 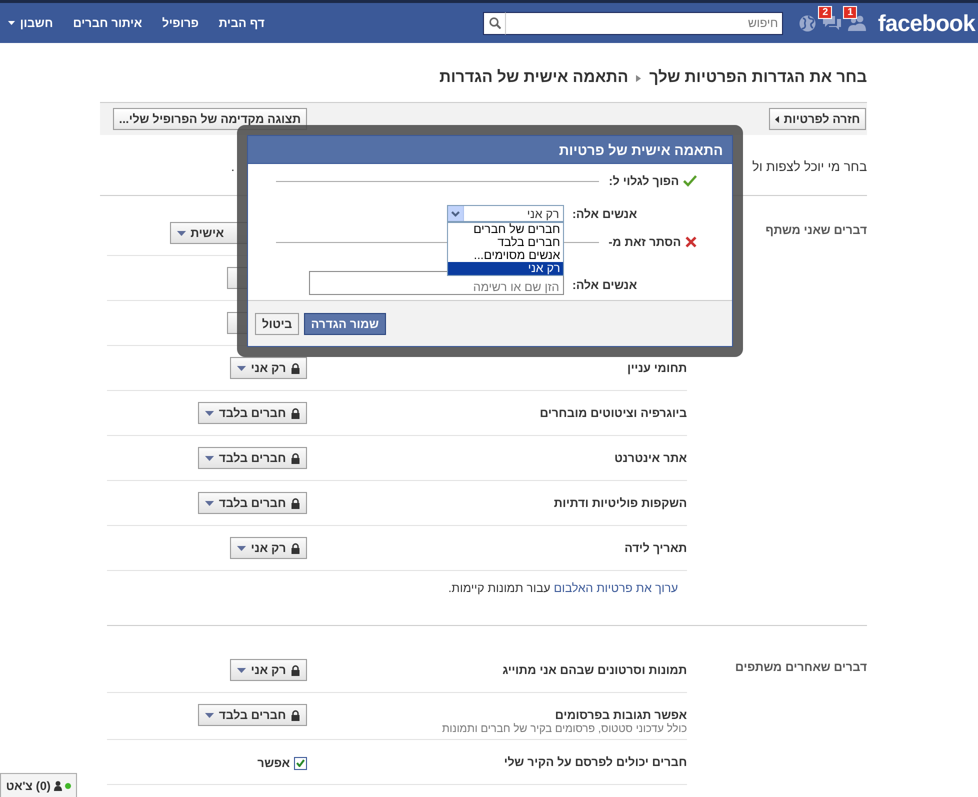 What do you see at coordinates (816, 230) in the screenshot?
I see `section-title: דברים שאני משתף` at bounding box center [816, 230].